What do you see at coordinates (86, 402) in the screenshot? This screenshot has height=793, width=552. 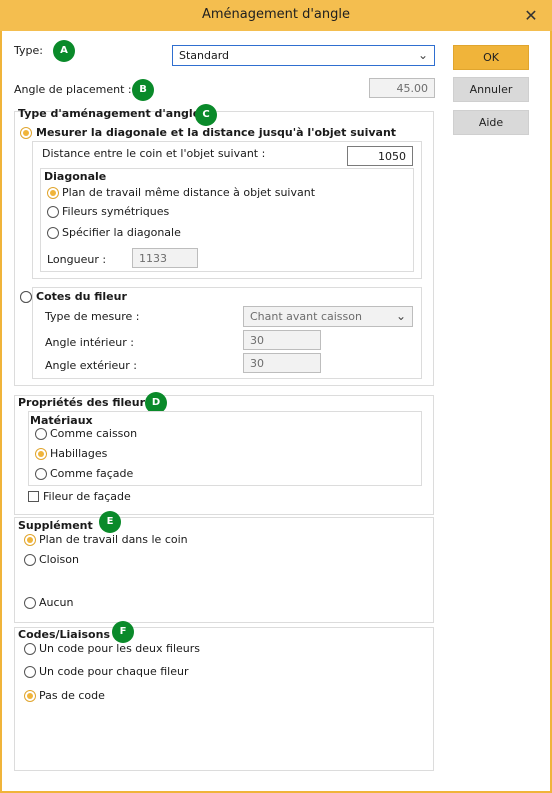 I see `section-proprietes-title: Propriétés des fileurs` at bounding box center [86, 402].